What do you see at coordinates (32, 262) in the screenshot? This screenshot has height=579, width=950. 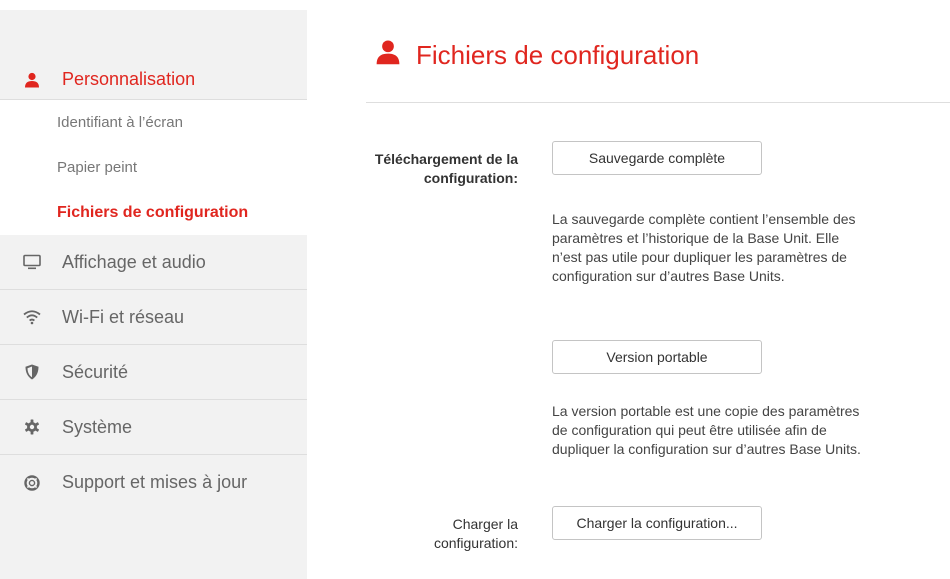 I see `monitor-icon` at bounding box center [32, 262].